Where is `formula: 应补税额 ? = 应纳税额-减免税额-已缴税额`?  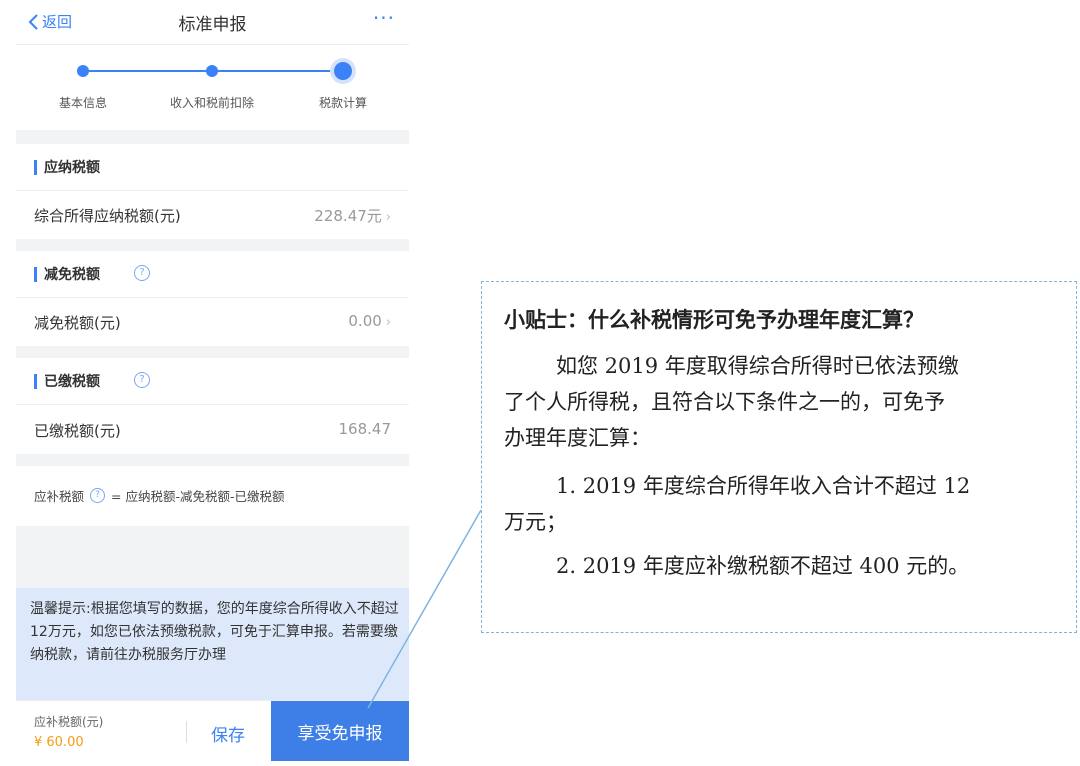 formula: 应补税额 ? = 应纳税额-减免税额-已缴税额 is located at coordinates (159, 495).